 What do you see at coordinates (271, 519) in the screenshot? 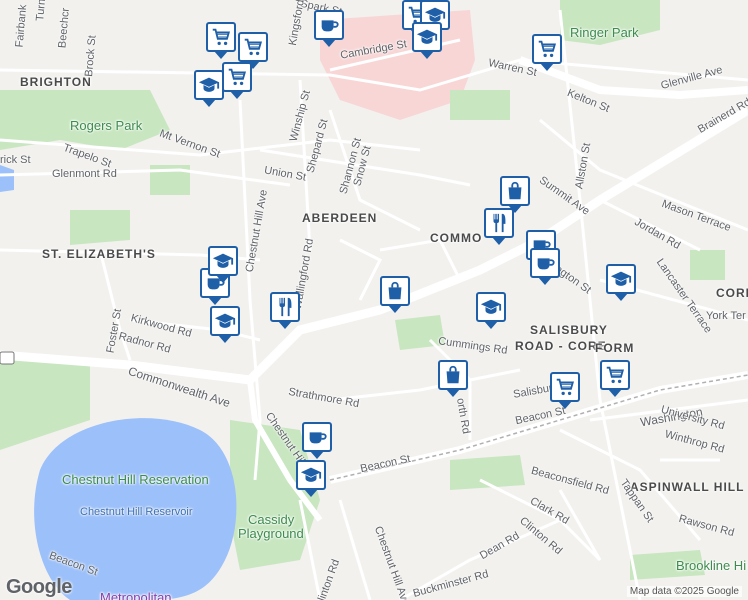
I see `park-label-cassidy-1: Cassidy` at bounding box center [271, 519].